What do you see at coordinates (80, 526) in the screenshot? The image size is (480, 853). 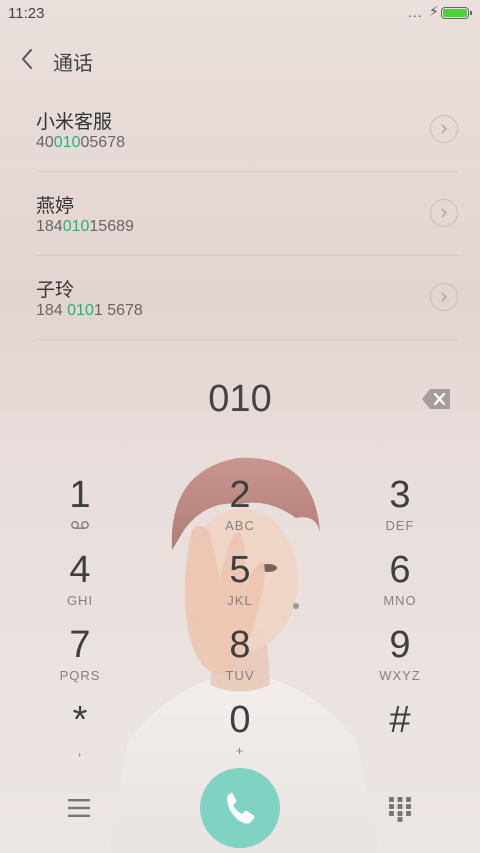 I see `voicemail-icon` at bounding box center [80, 526].